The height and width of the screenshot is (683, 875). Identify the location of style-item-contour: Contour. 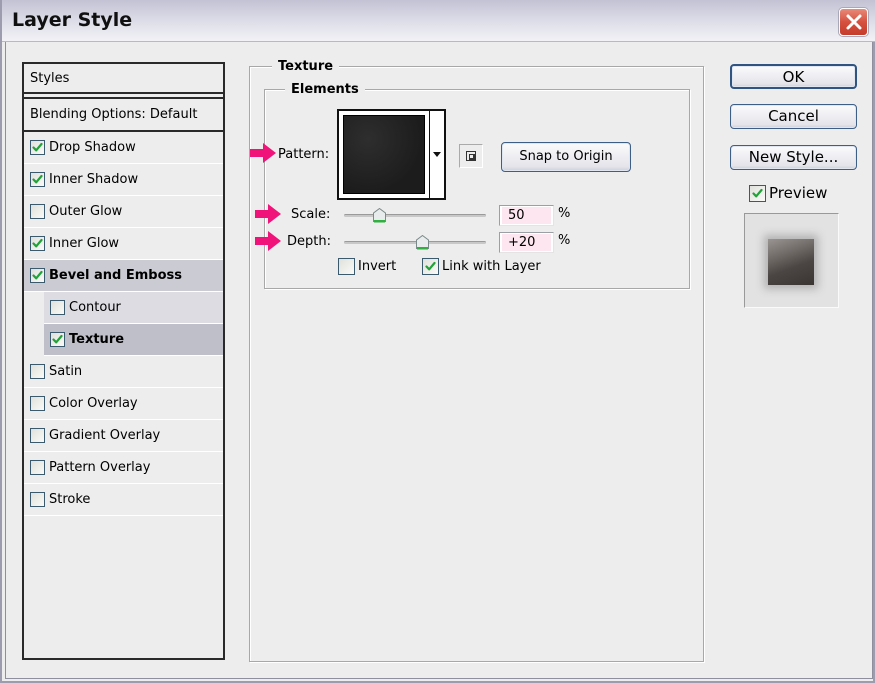
(133, 308).